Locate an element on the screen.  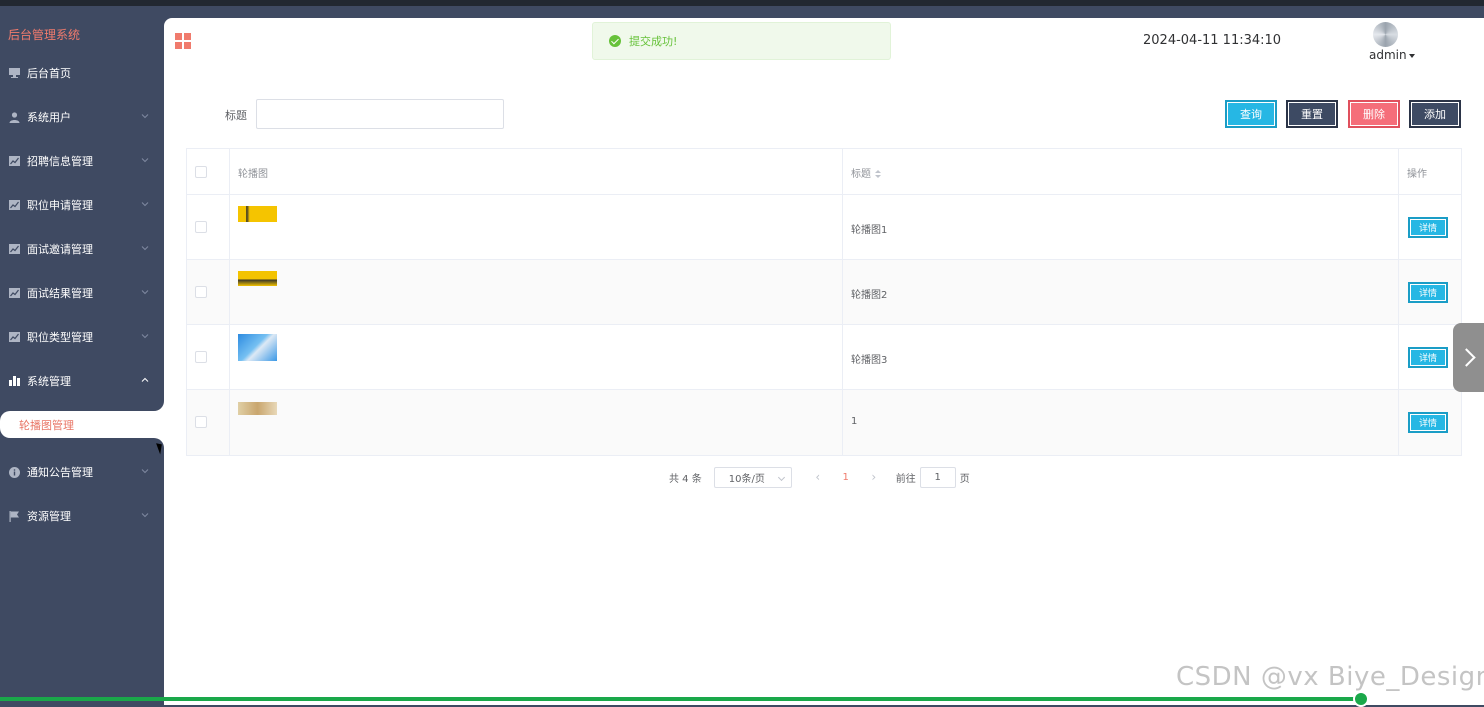
sidebar-item-notices: 通知公告管理 is located at coordinates (82, 472).